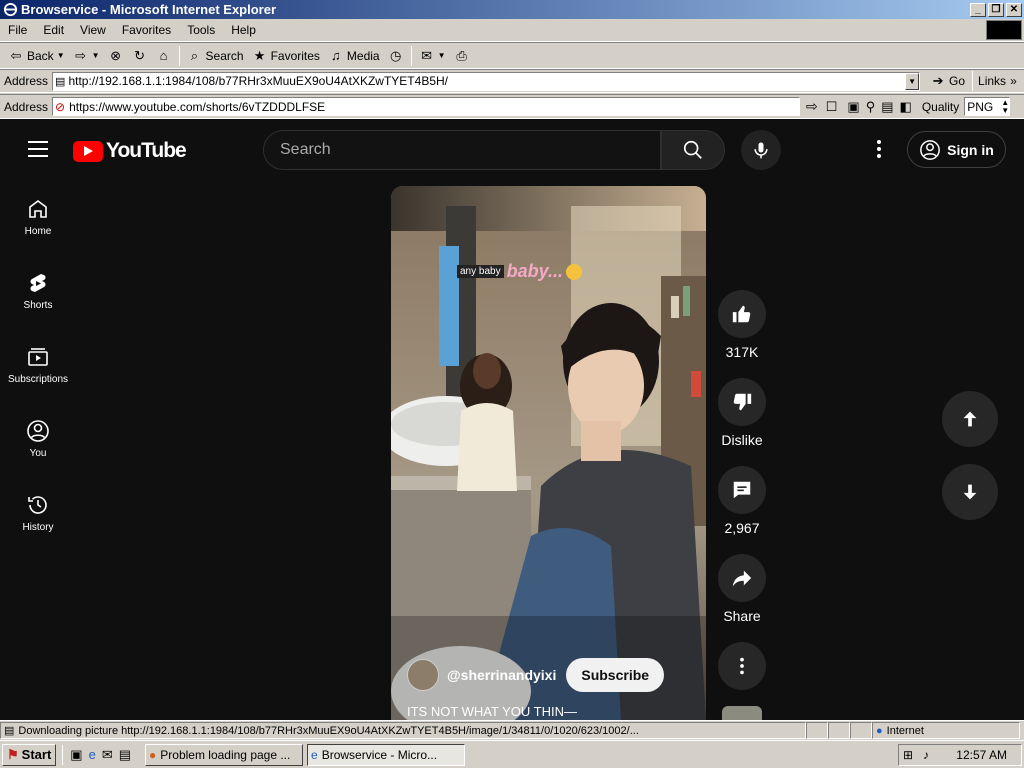 The height and width of the screenshot is (768, 1024). What do you see at coordinates (107, 755) in the screenshot?
I see `outlook-quicklaunch-icon: ✉` at bounding box center [107, 755].